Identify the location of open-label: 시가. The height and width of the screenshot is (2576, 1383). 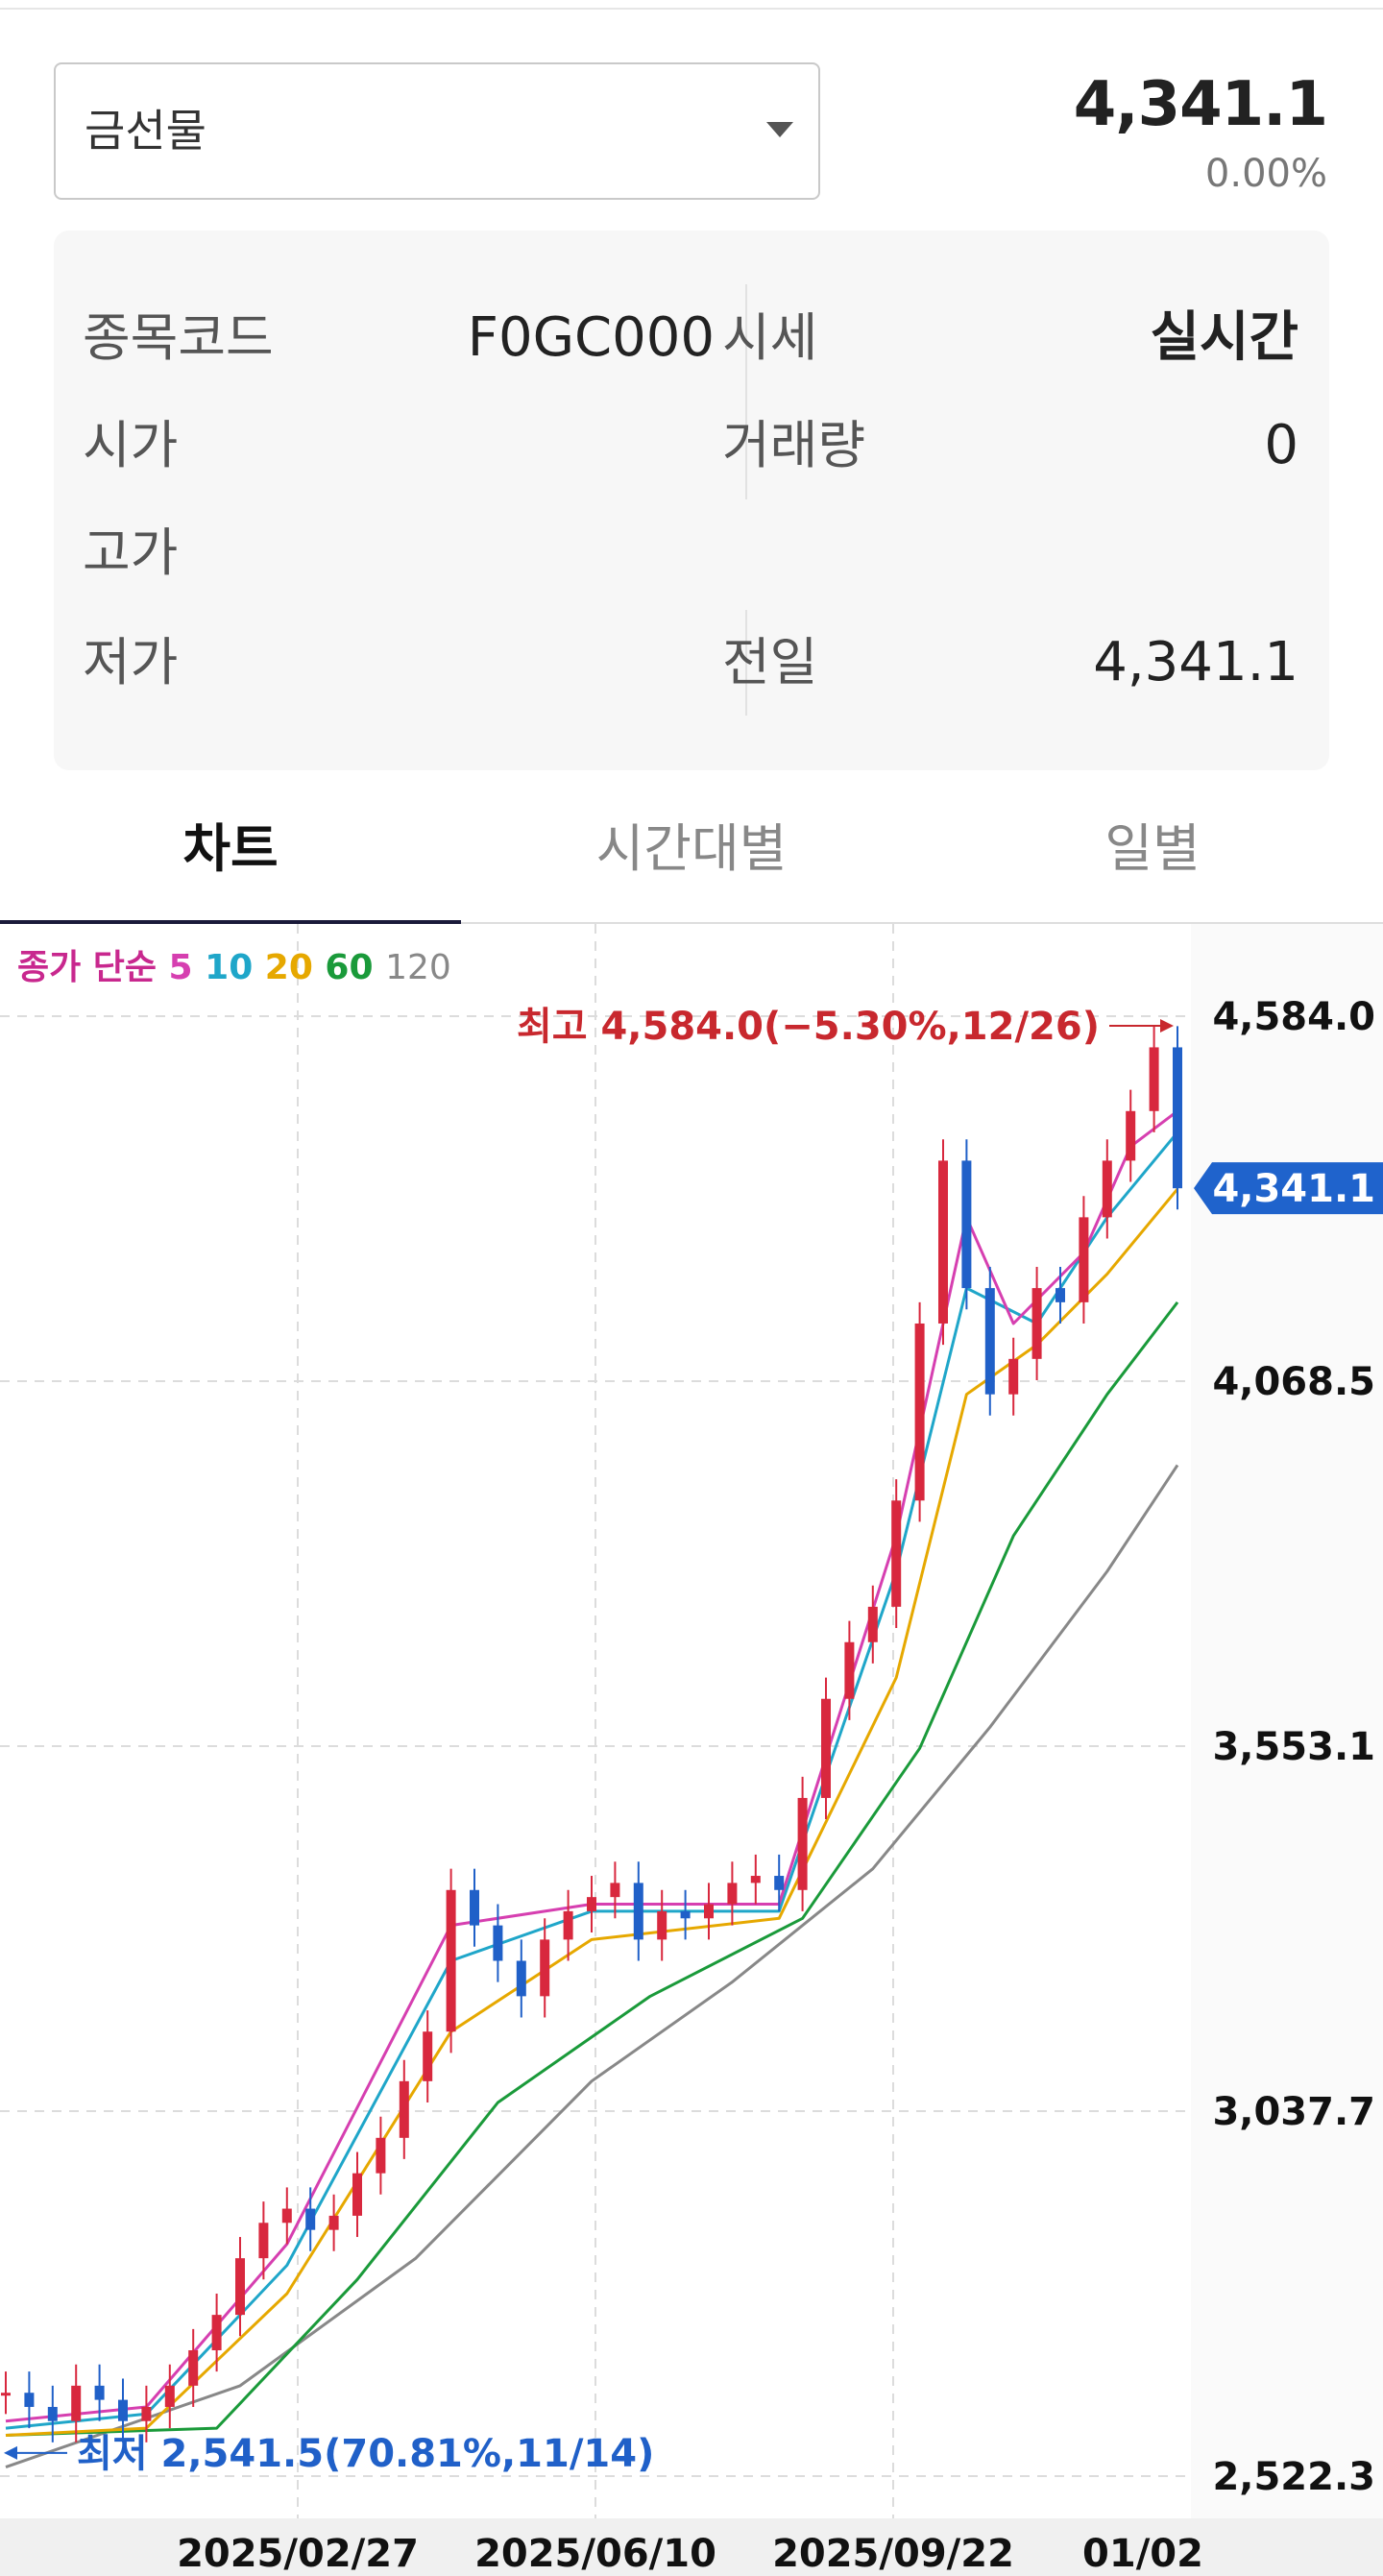
(131, 445).